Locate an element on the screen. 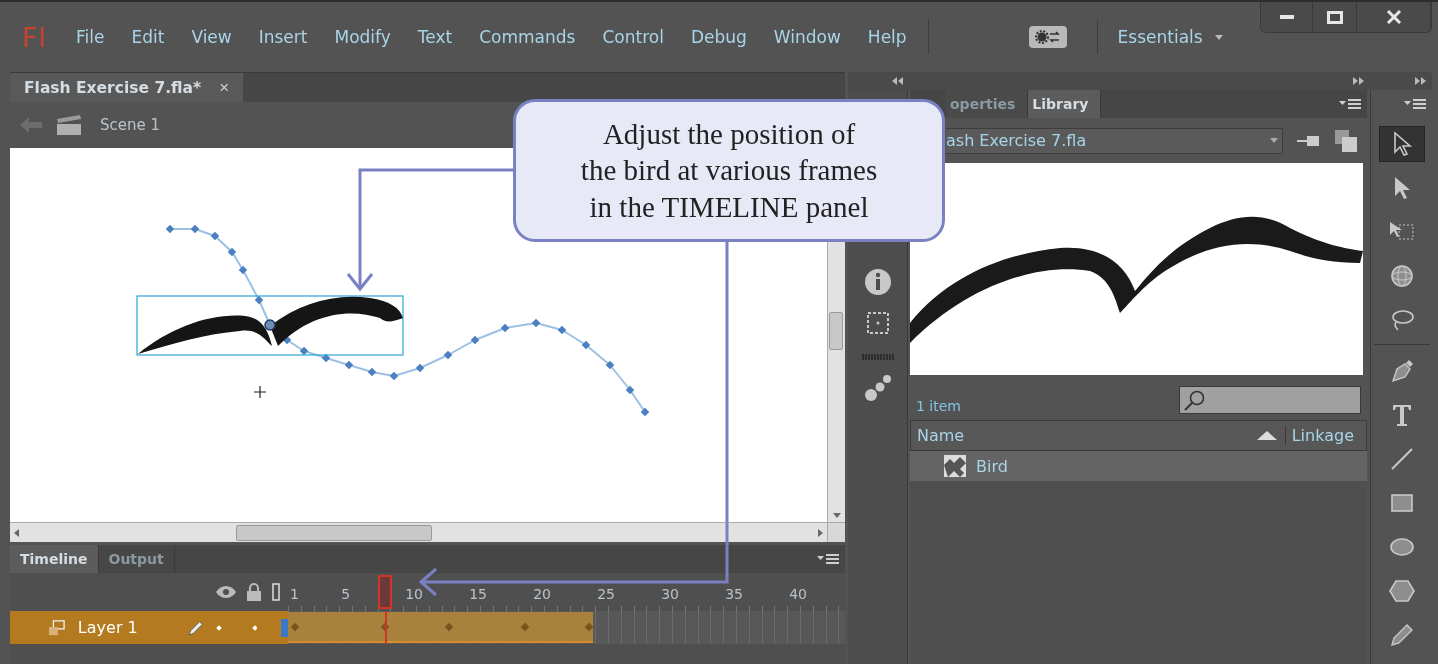  clapperboard-icon is located at coordinates (69, 125).